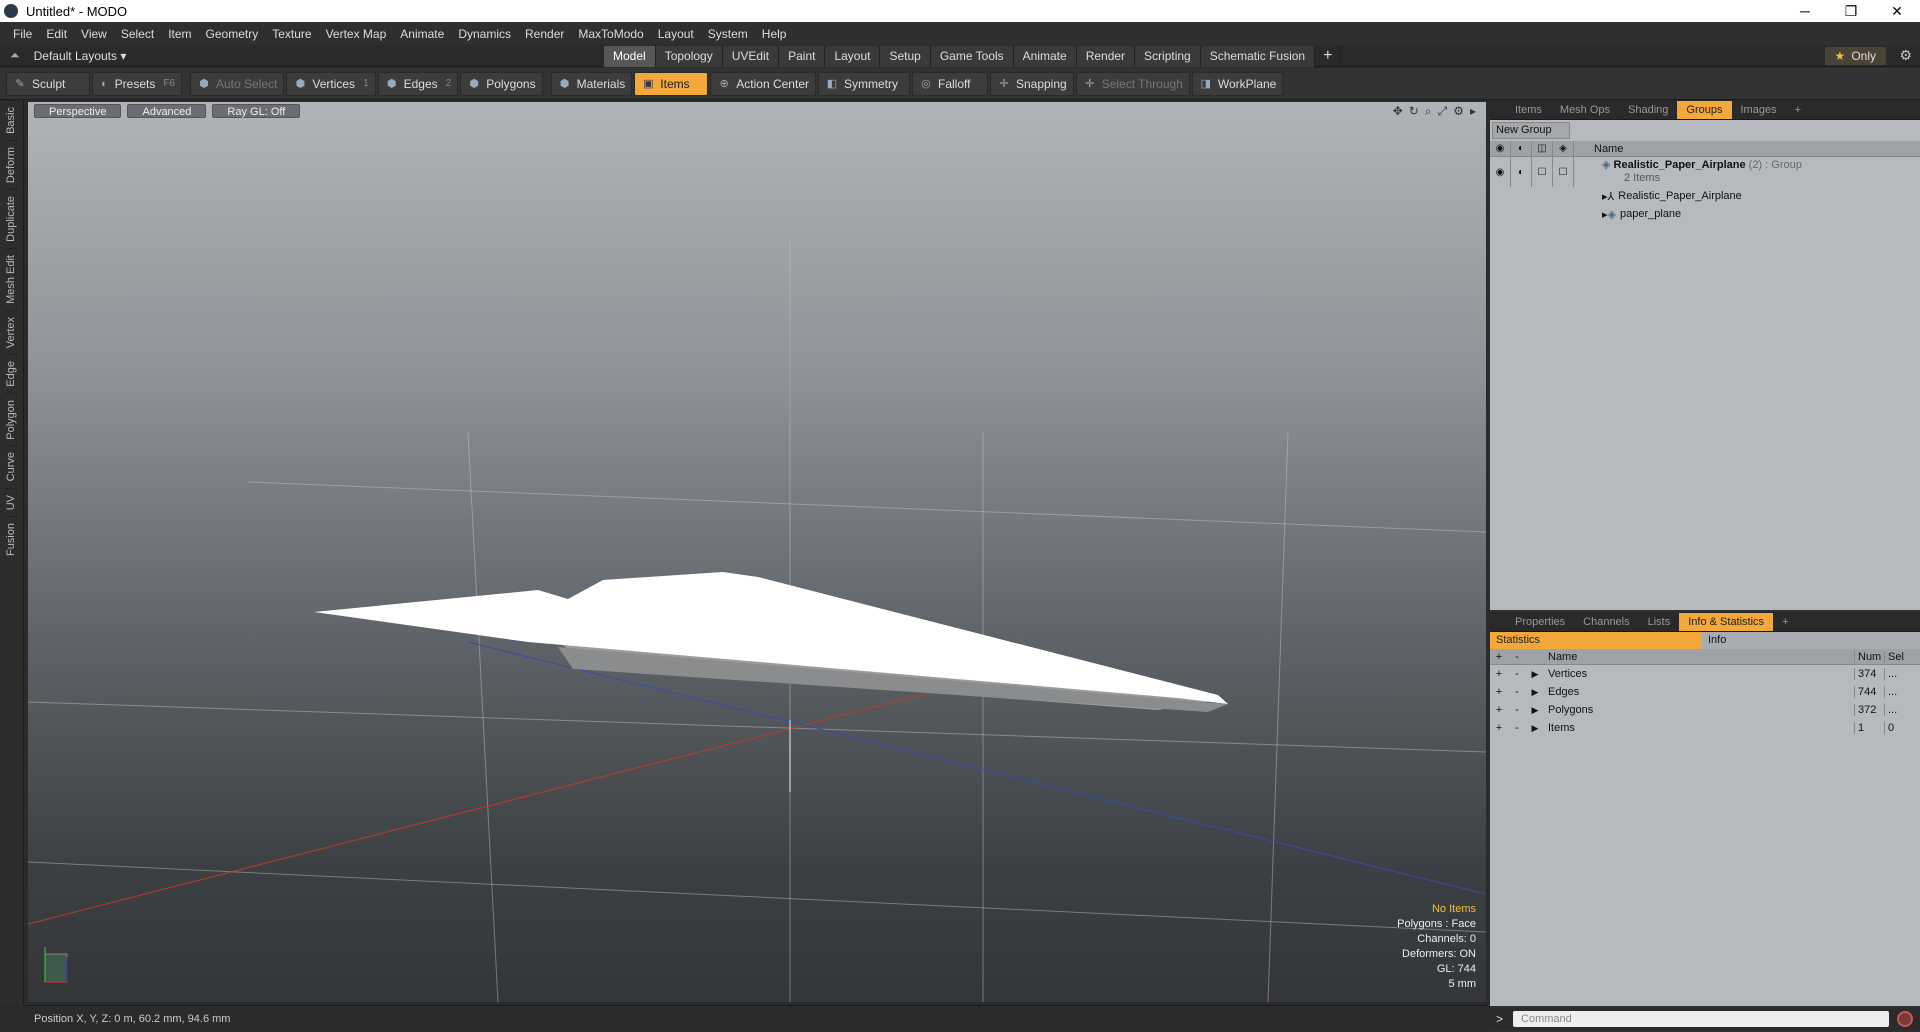 Image resolution: width=1920 pixels, height=1032 pixels. Describe the element at coordinates (1705, 196) in the screenshot. I see `group-child-row: ▸ ⅄ Realistic_Paper_Airplane` at that location.